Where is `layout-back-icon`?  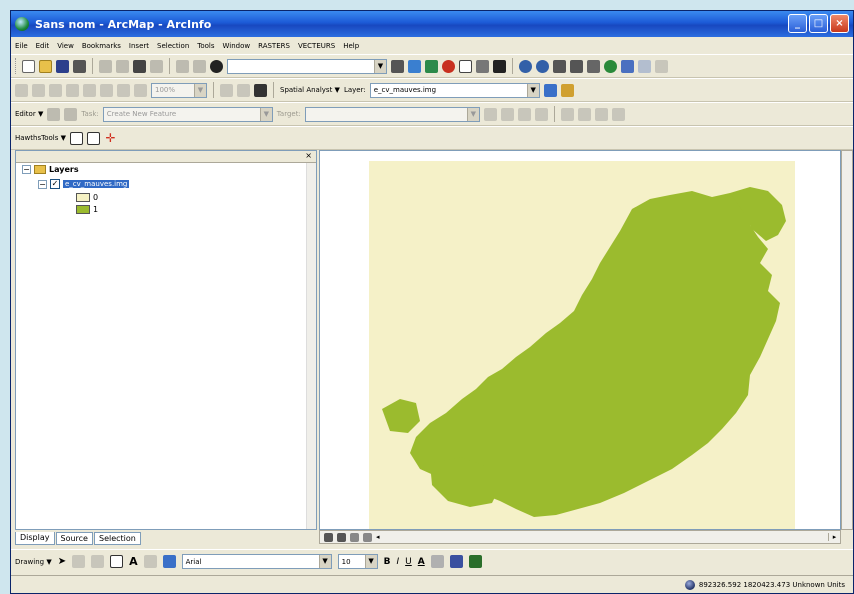 layout-back-icon is located at coordinates (106, 90).